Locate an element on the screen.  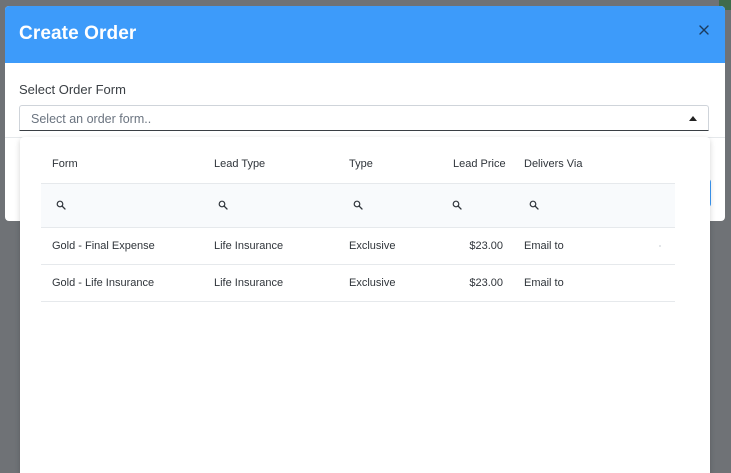
cell-form: Gold - Final Expense is located at coordinates (103, 246).